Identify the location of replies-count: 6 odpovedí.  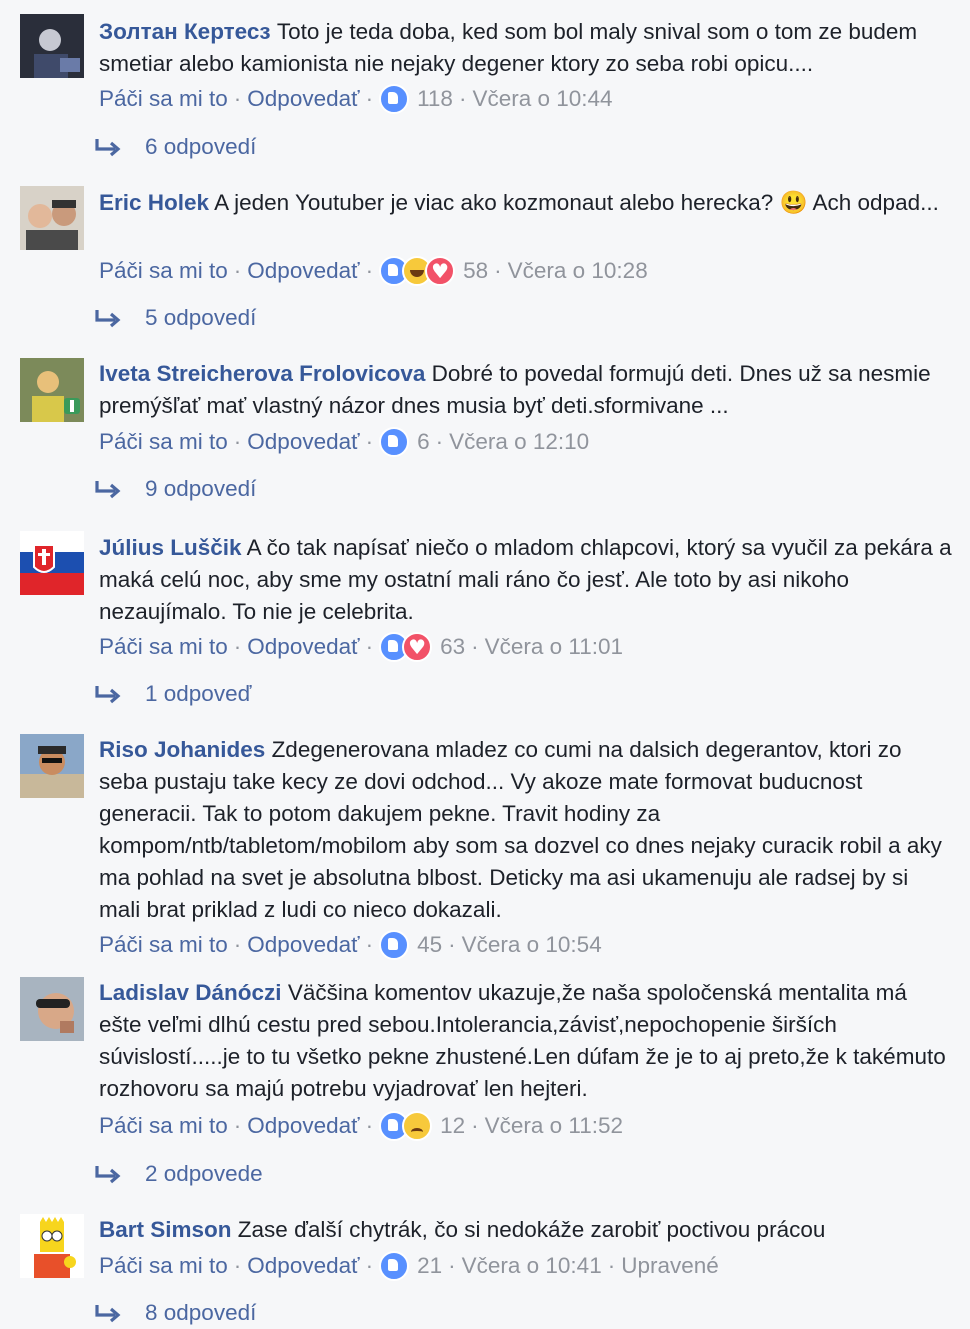
(200, 147).